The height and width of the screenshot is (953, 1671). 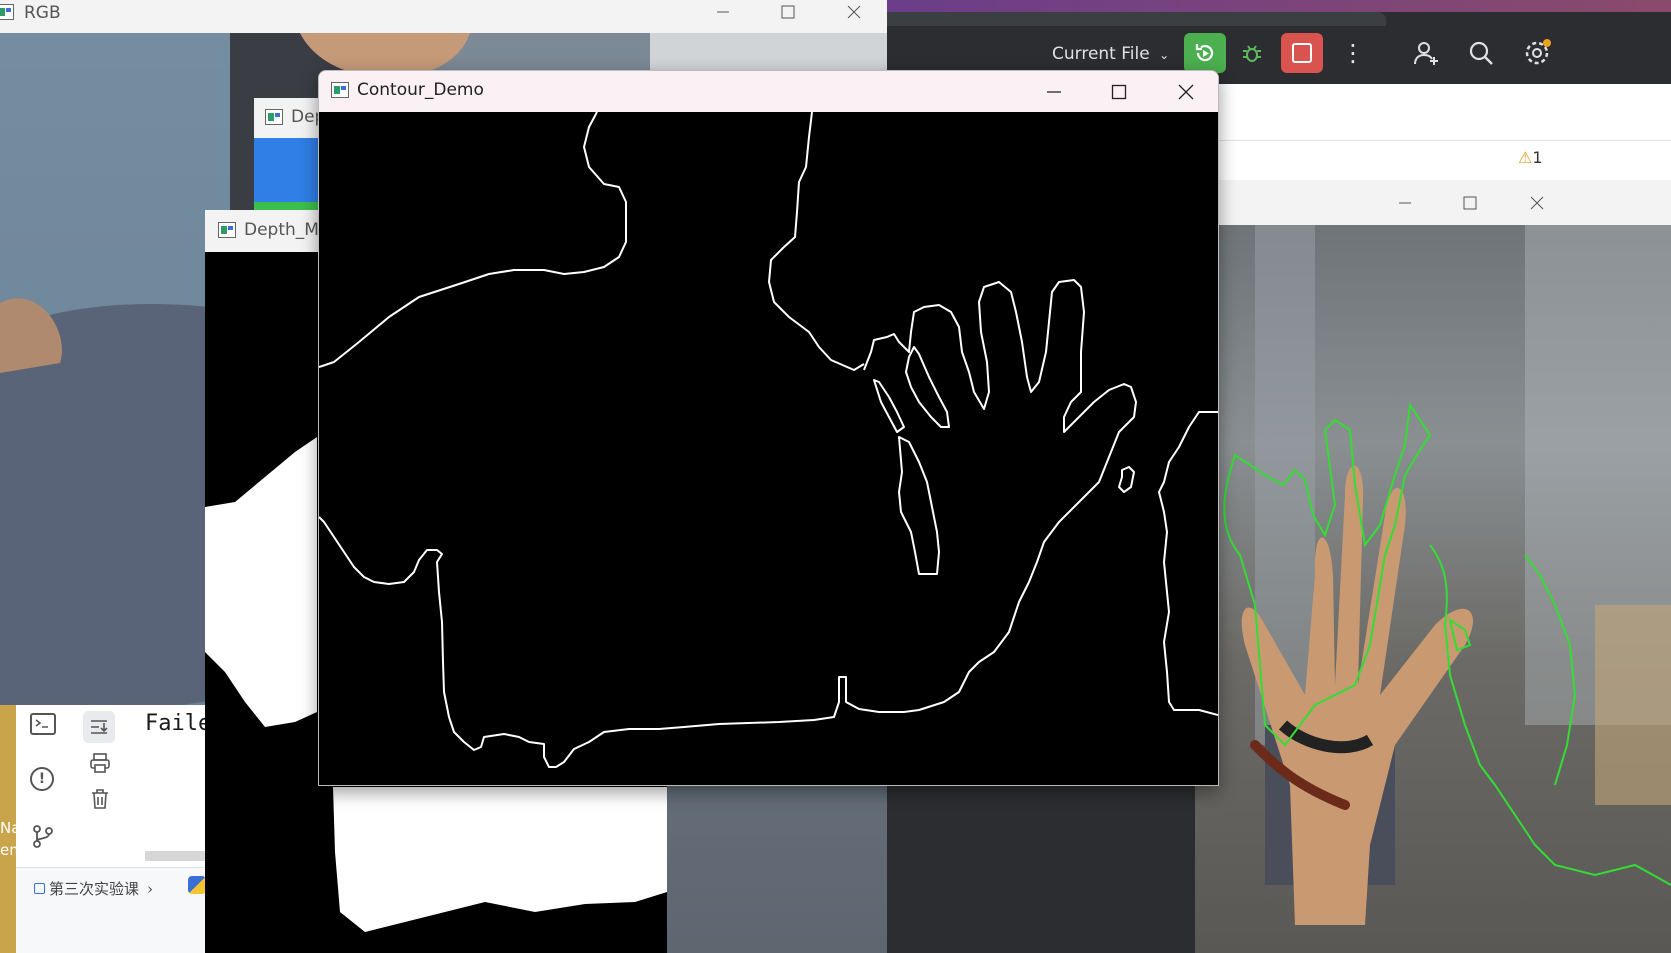 I want to click on partial-left-label-2: em, so click(x=12, y=850).